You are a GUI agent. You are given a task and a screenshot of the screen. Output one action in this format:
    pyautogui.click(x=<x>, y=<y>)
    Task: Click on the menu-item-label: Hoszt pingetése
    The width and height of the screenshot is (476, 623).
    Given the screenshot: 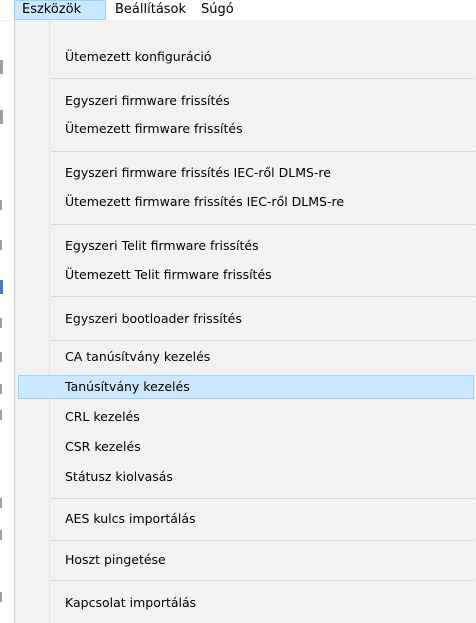 What is the action you would take?
    pyautogui.click(x=115, y=559)
    